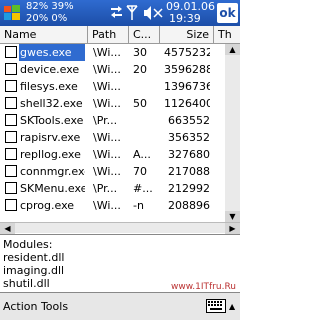 This screenshot has width=320, height=320. I want to click on process-size: 212992, so click(189, 188).